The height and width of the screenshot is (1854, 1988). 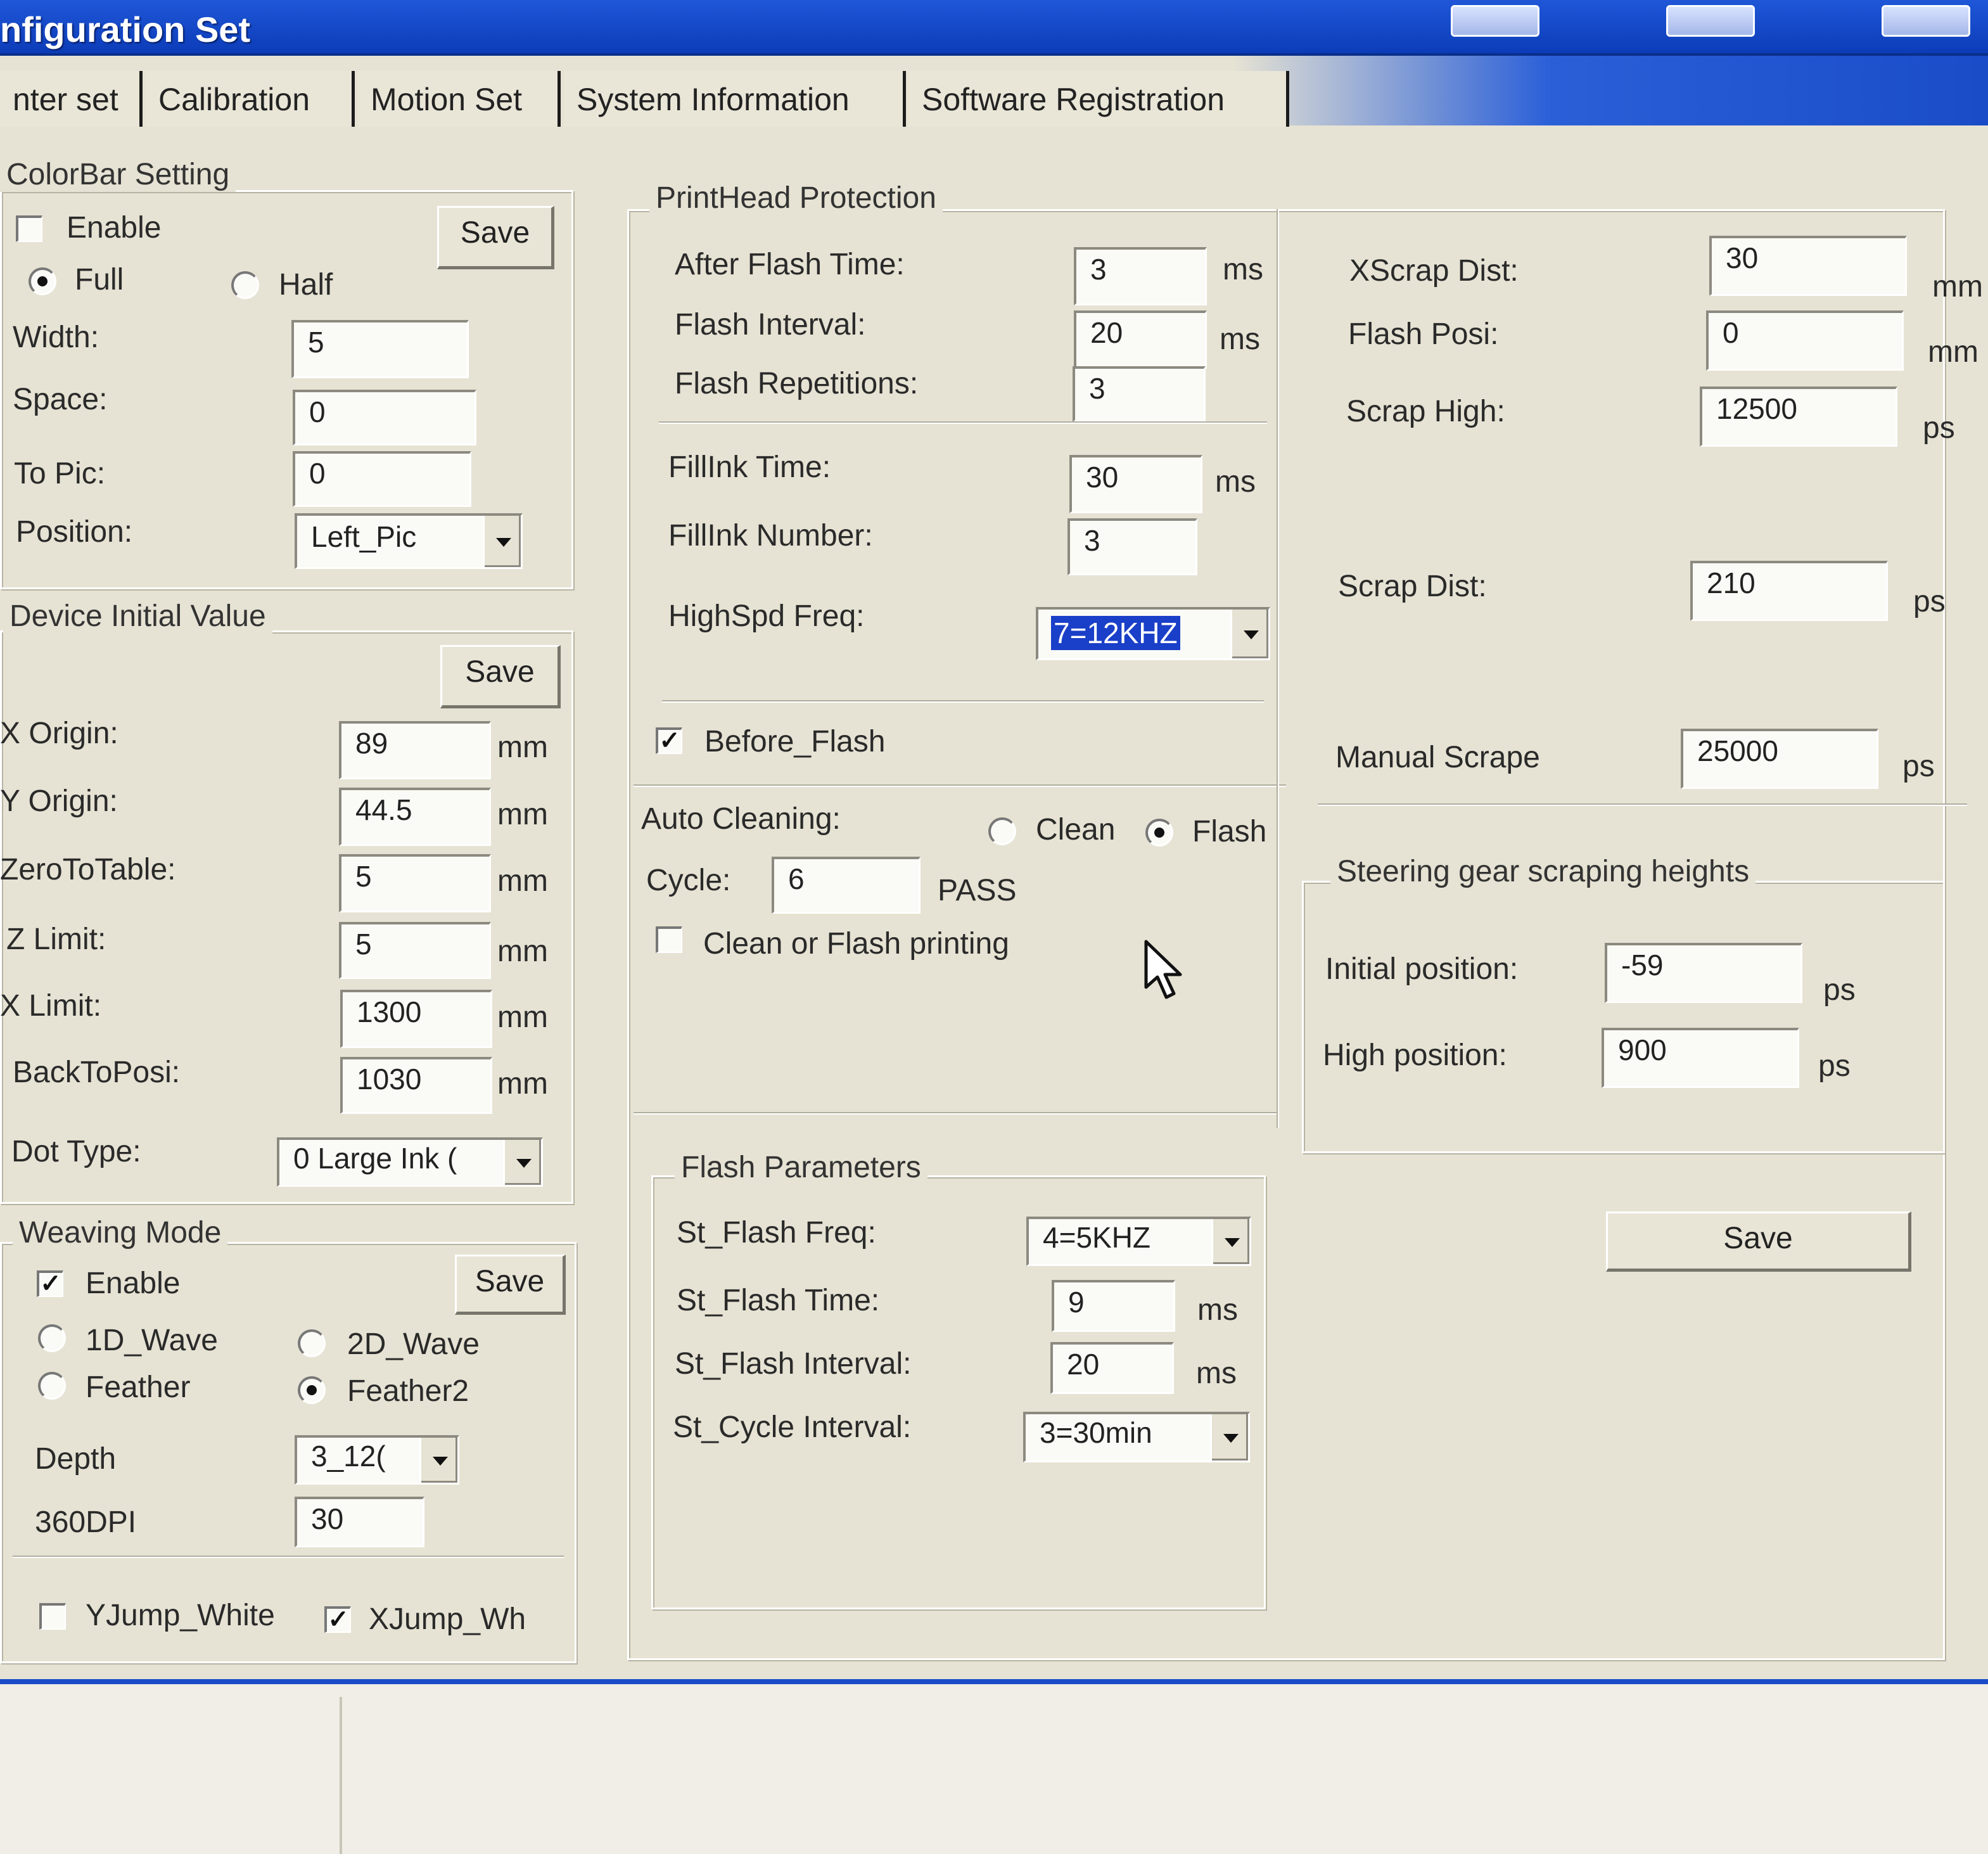 I want to click on before-flash-label: Before_Flash, so click(x=795, y=741).